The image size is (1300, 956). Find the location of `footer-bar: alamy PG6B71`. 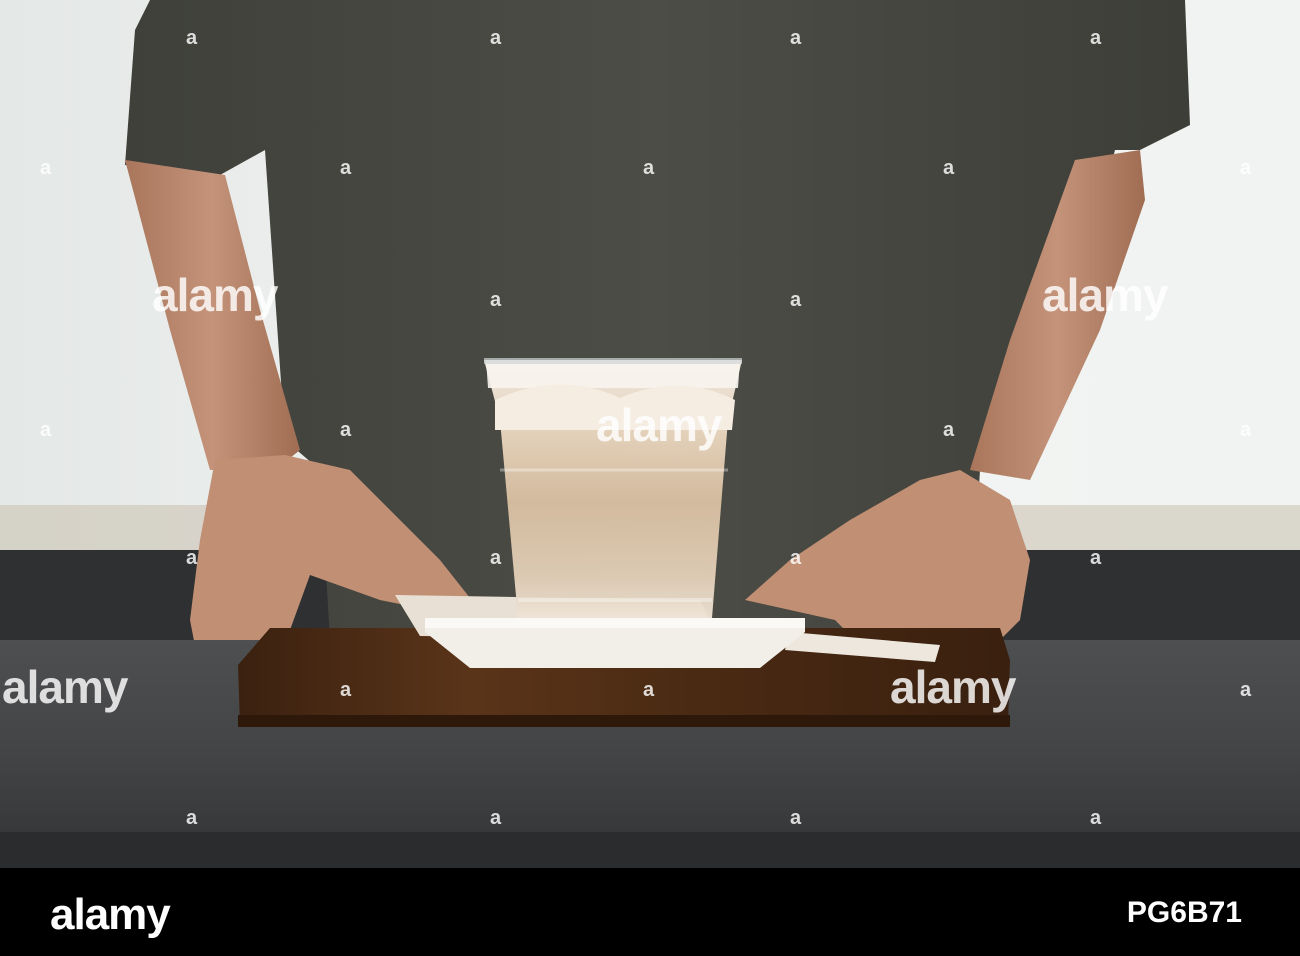

footer-bar: alamy PG6B71 is located at coordinates (650, 912).